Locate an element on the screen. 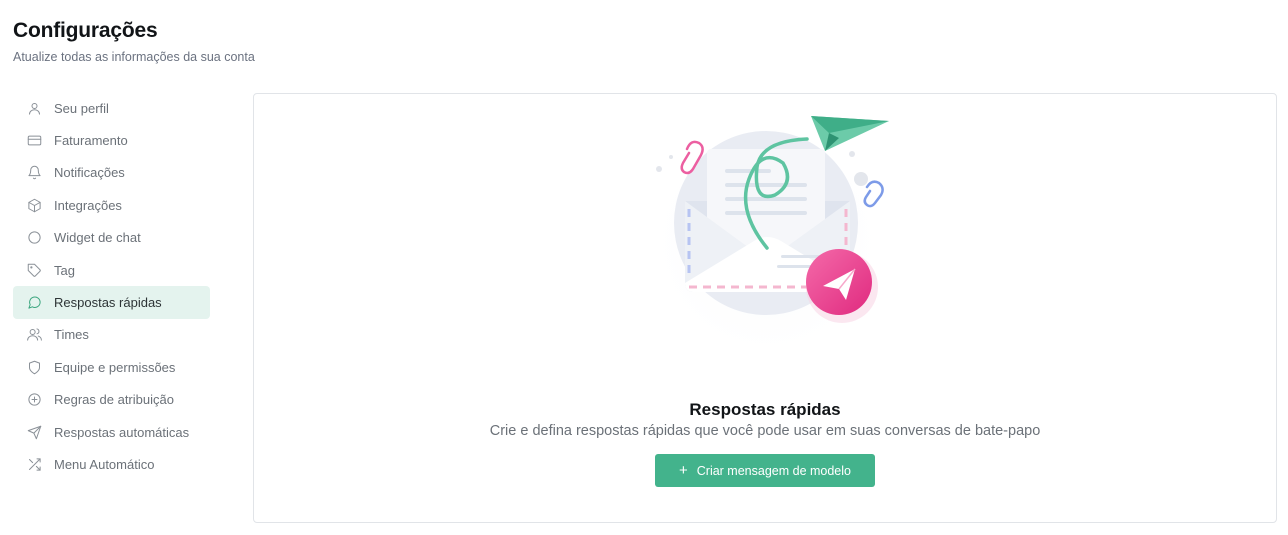 Image resolution: width=1288 pixels, height=535 pixels. user-icon is located at coordinates (34, 108).